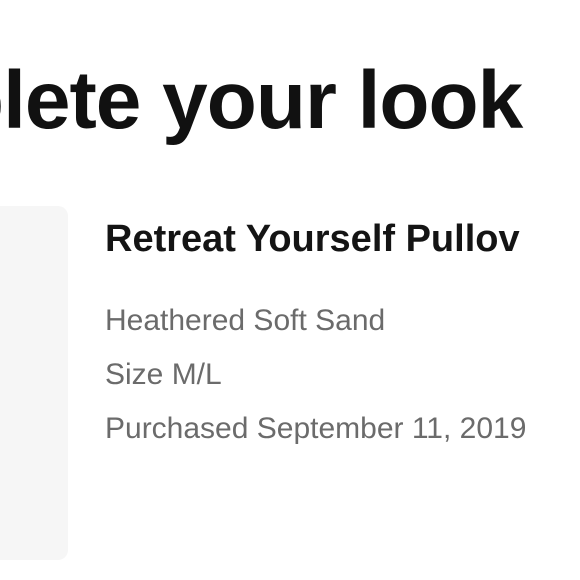 The image size is (580, 580). What do you see at coordinates (315, 239) in the screenshot?
I see `product-title: Retreat Yourself Pullov` at bounding box center [315, 239].